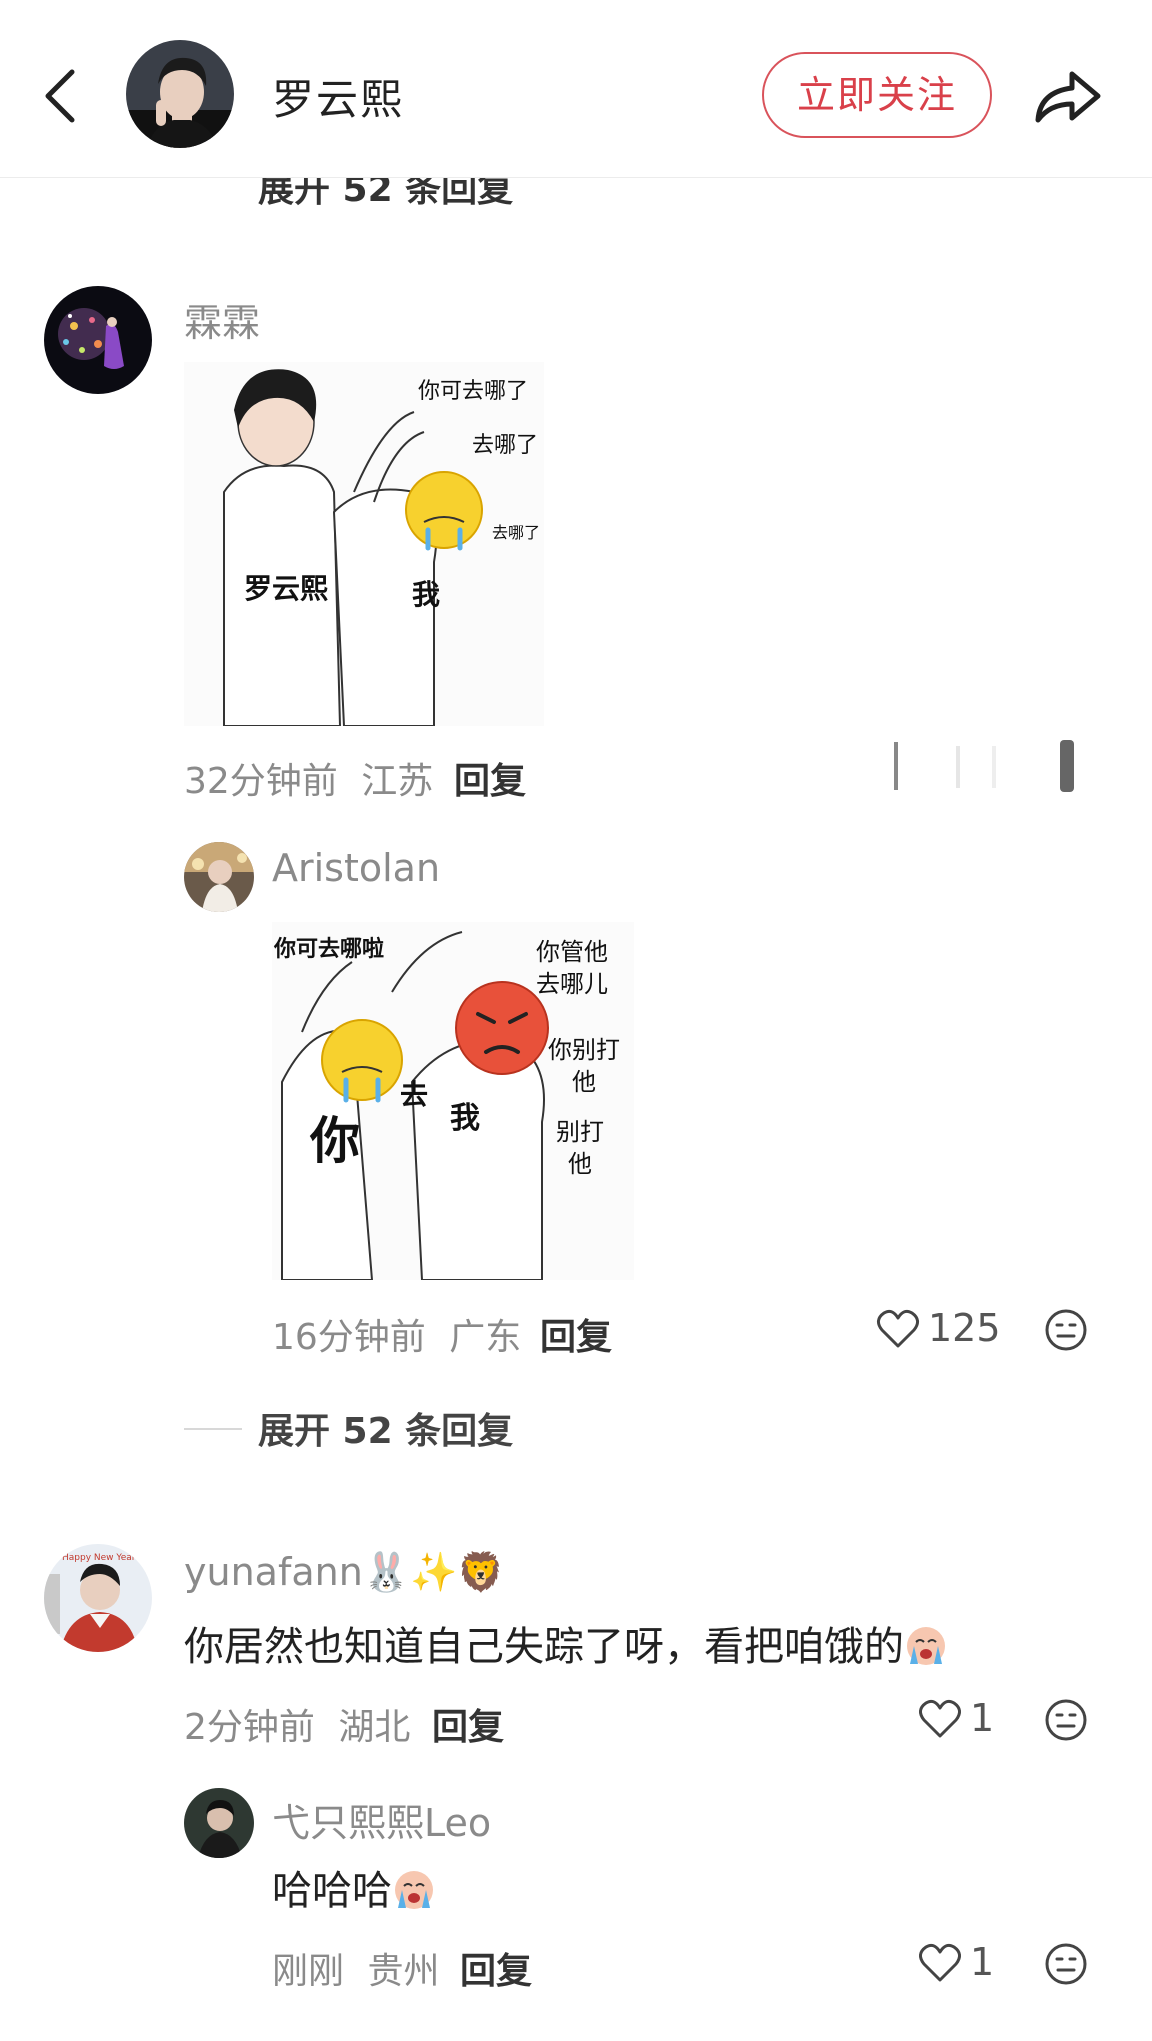 The width and height of the screenshot is (1152, 2041). I want to click on comment-text-row: 你居然也知道自己失踪了呀，看把咱饿的, so click(566, 1643).